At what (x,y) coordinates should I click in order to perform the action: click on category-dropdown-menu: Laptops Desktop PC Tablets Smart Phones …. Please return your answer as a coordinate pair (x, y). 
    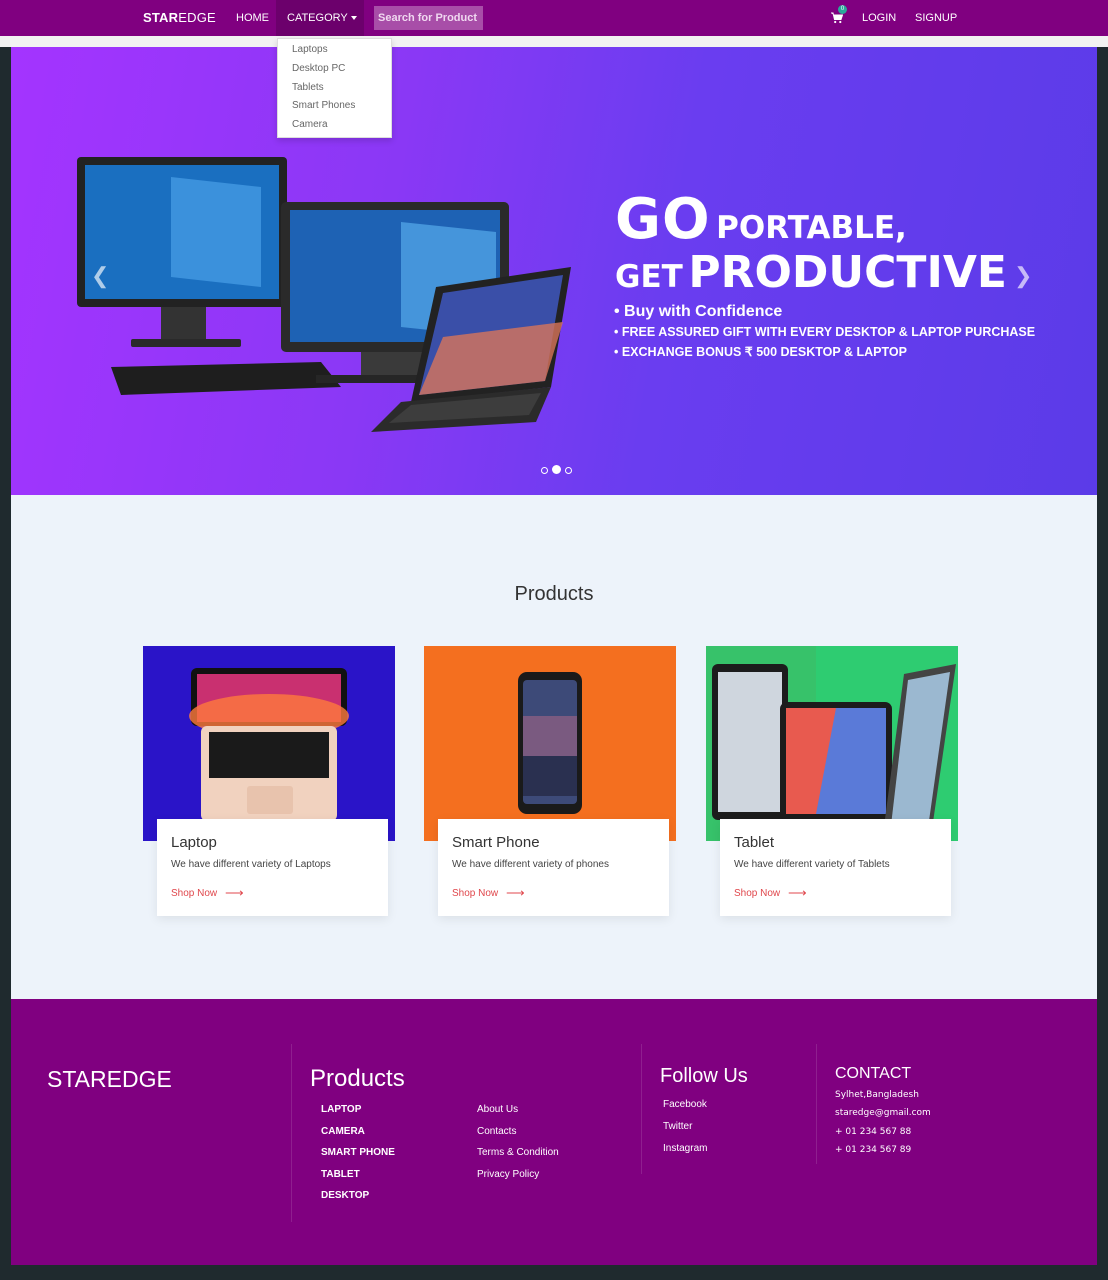
    Looking at the image, I should click on (334, 88).